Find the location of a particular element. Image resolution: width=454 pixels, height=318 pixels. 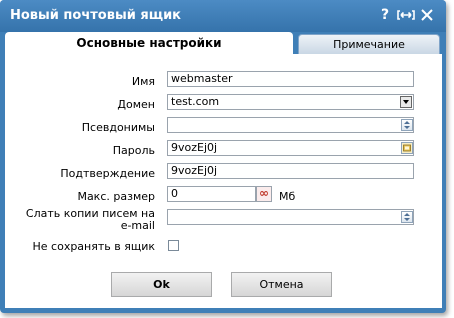

tab-bar: Основные настройки Примечание is located at coordinates (223, 44).